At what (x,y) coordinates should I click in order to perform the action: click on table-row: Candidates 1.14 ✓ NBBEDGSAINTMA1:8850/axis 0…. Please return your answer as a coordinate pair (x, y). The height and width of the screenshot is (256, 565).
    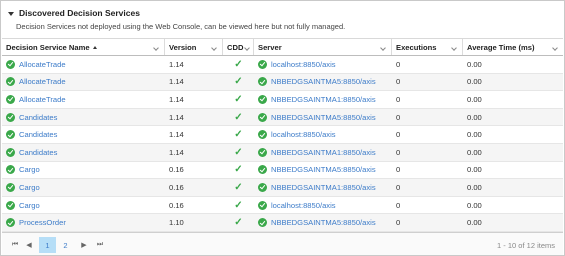
    Looking at the image, I should click on (282, 152).